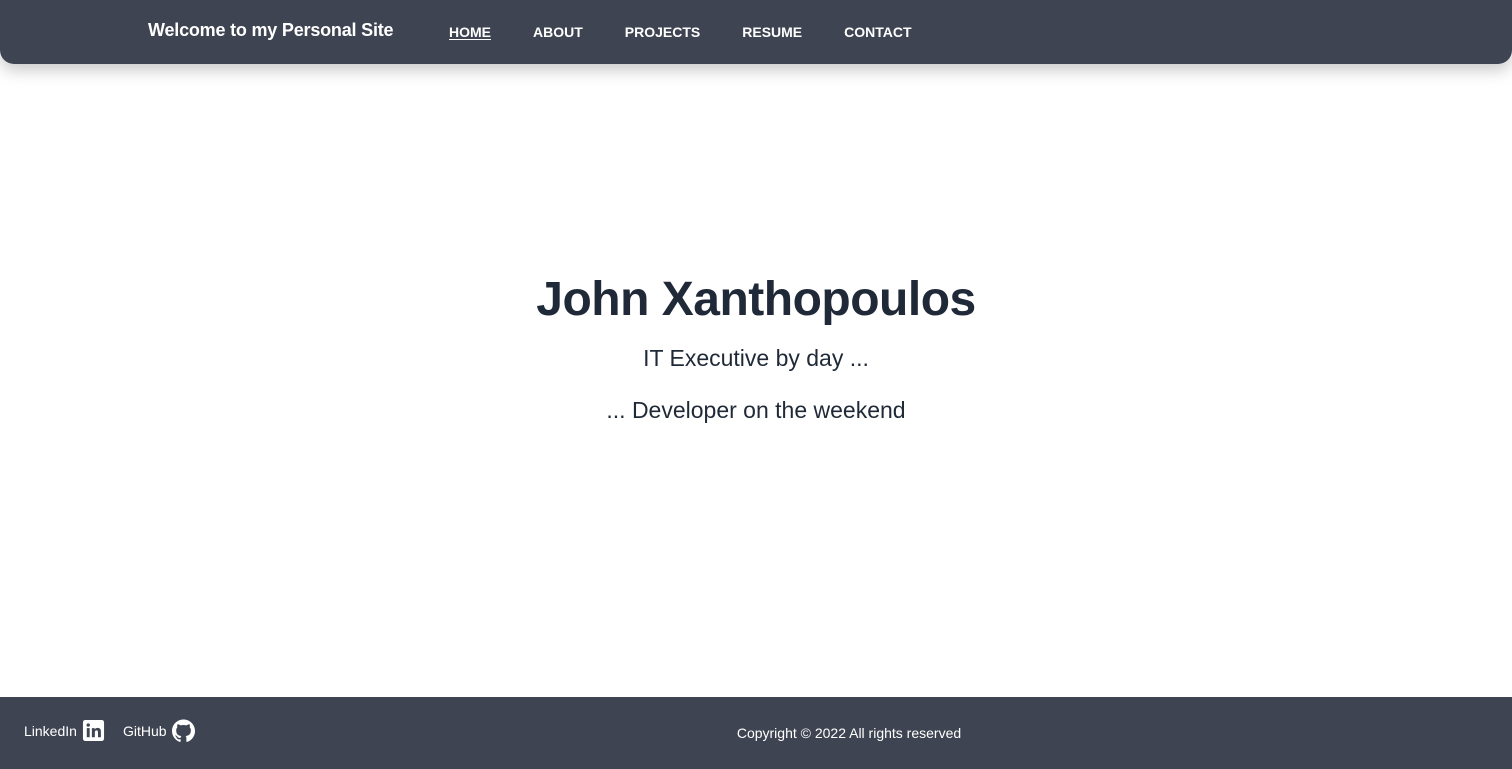 This screenshot has width=1512, height=769. Describe the element at coordinates (271, 30) in the screenshot. I see `site-title: Welcome to my Personal Site` at that location.